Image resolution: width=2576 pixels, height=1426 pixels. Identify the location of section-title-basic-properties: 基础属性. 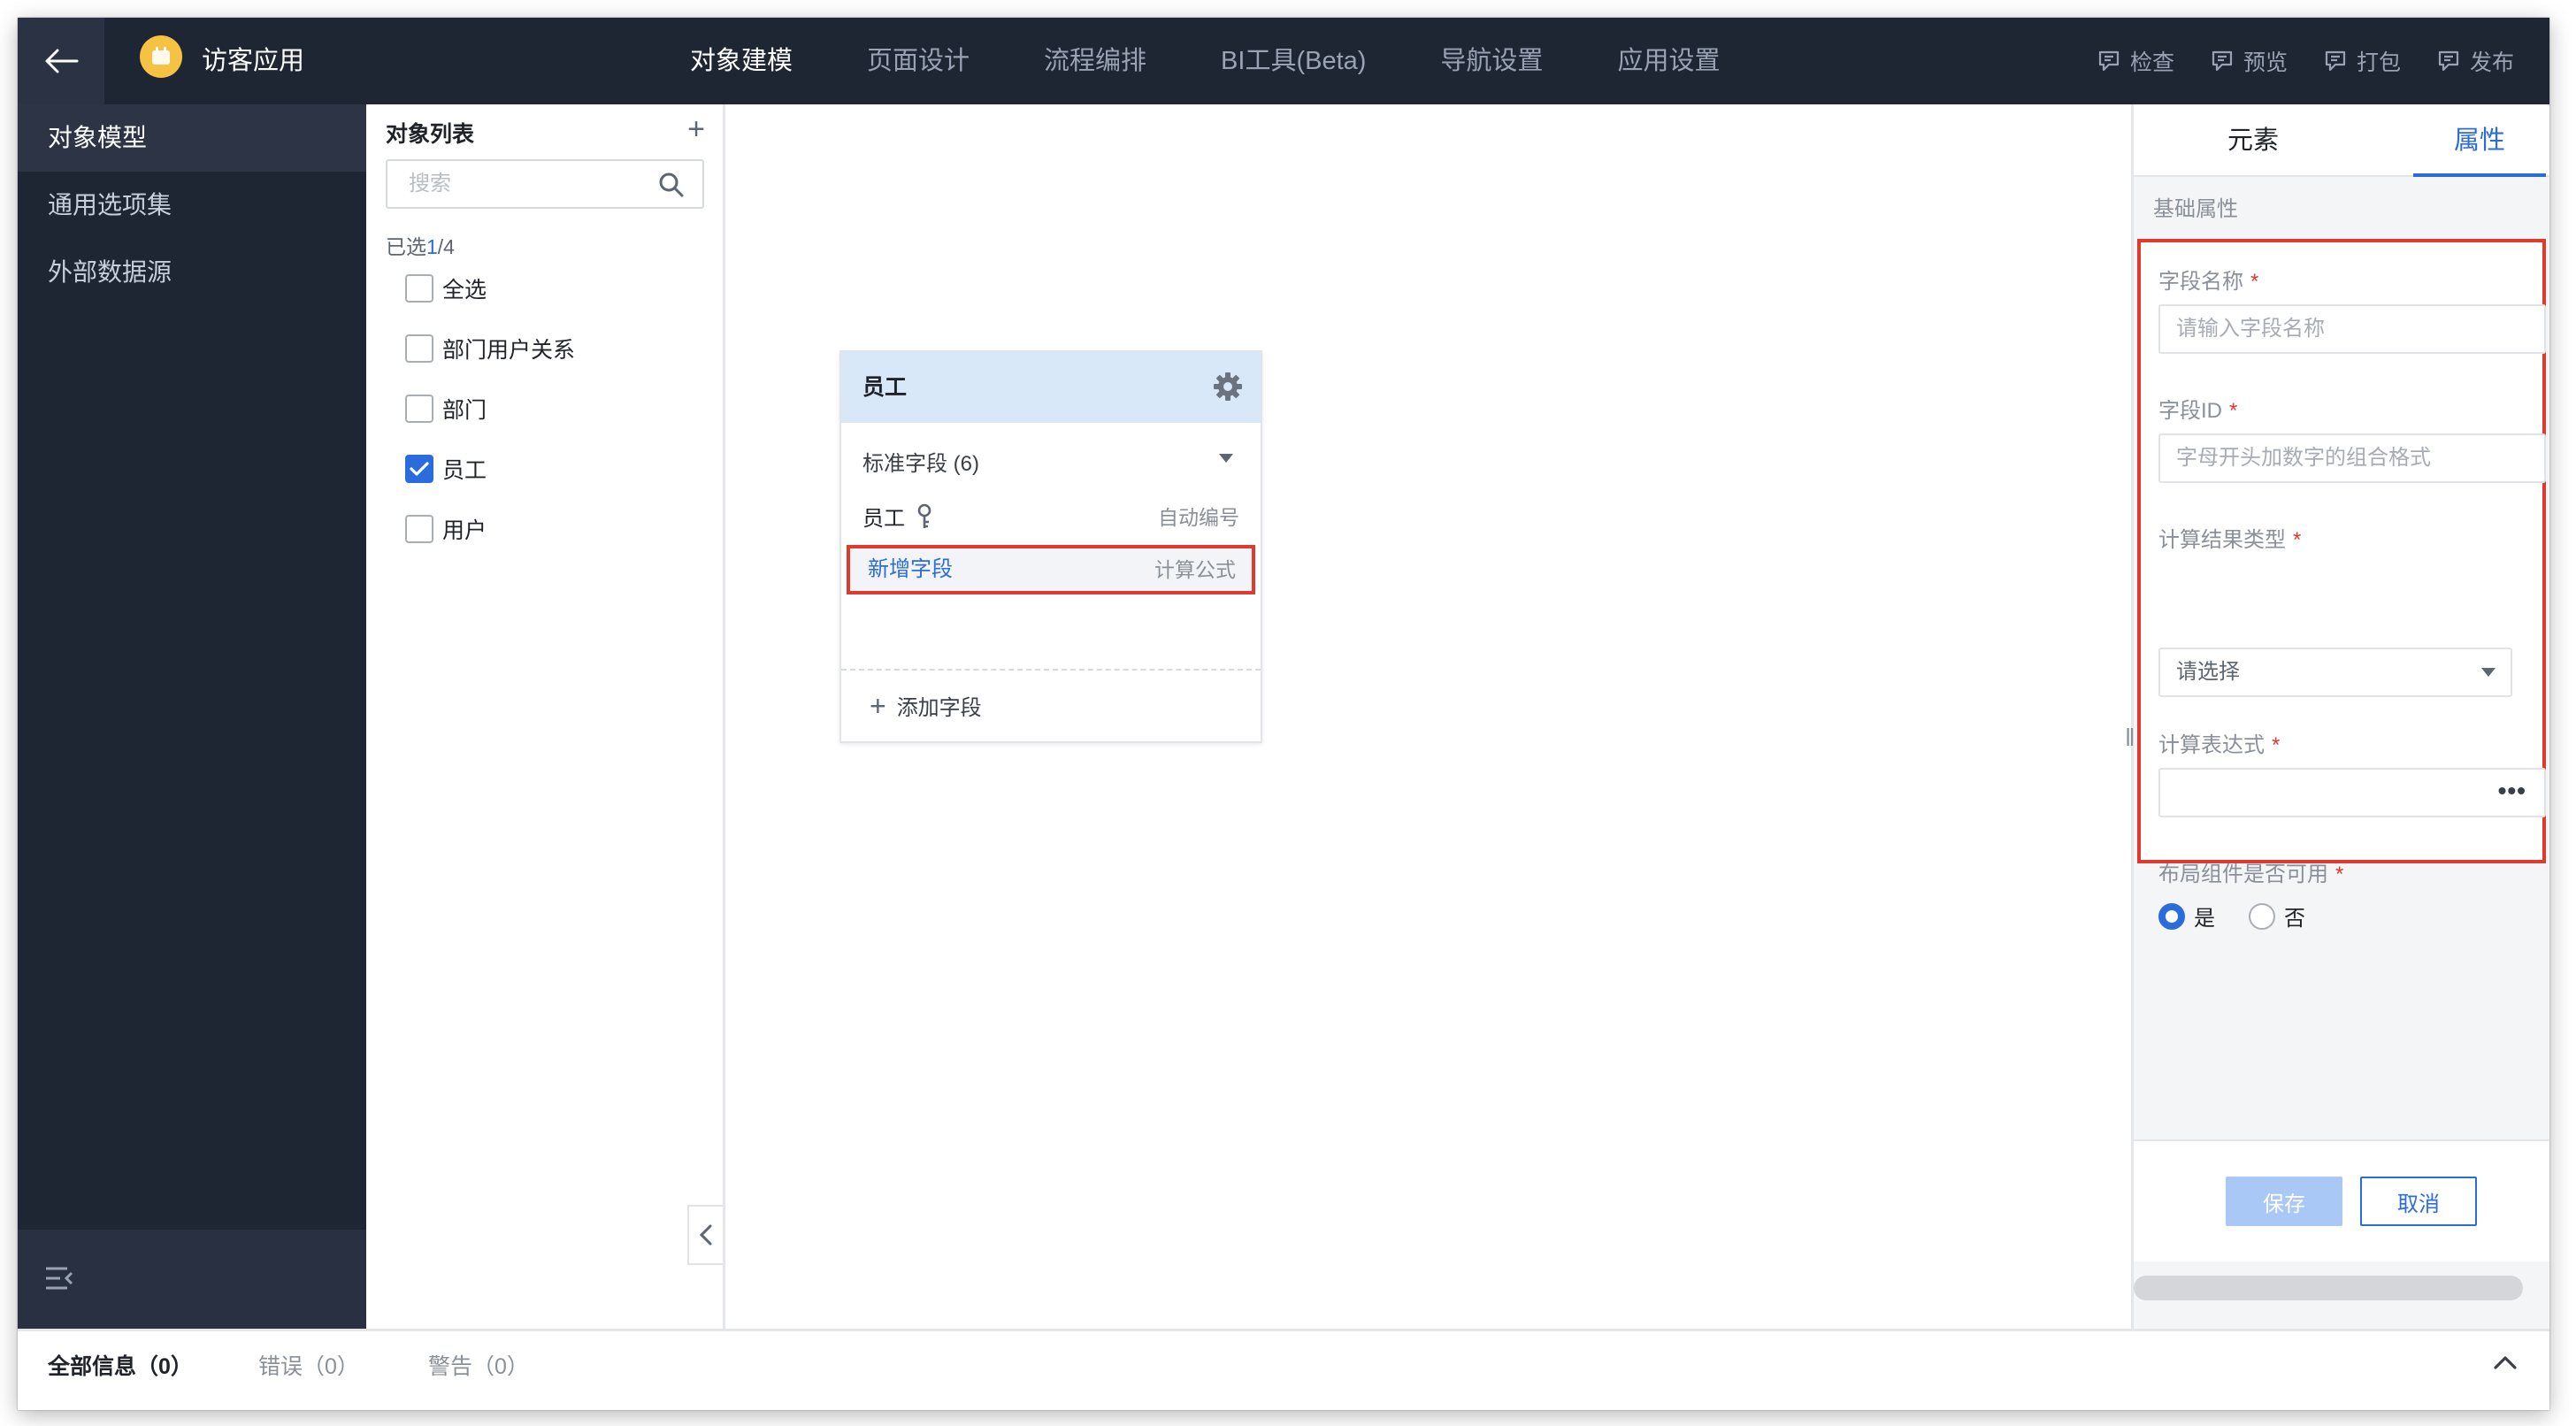
(2195, 209).